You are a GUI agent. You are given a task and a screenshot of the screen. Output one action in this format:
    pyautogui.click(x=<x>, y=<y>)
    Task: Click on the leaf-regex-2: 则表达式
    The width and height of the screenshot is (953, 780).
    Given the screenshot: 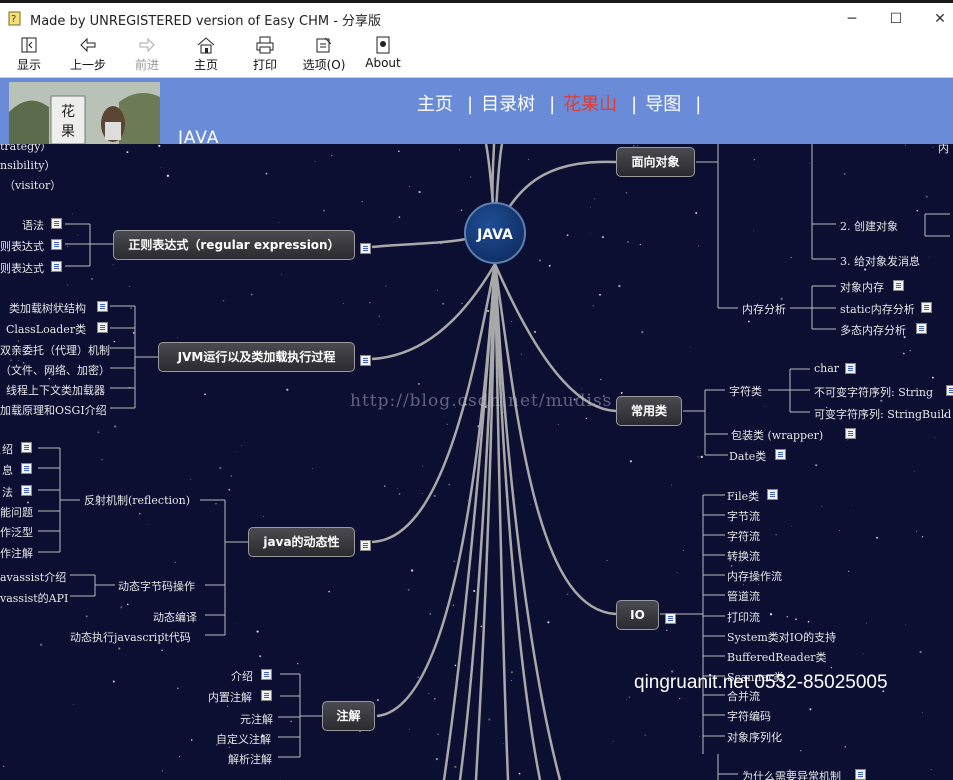 What is the action you would take?
    pyautogui.click(x=22, y=246)
    